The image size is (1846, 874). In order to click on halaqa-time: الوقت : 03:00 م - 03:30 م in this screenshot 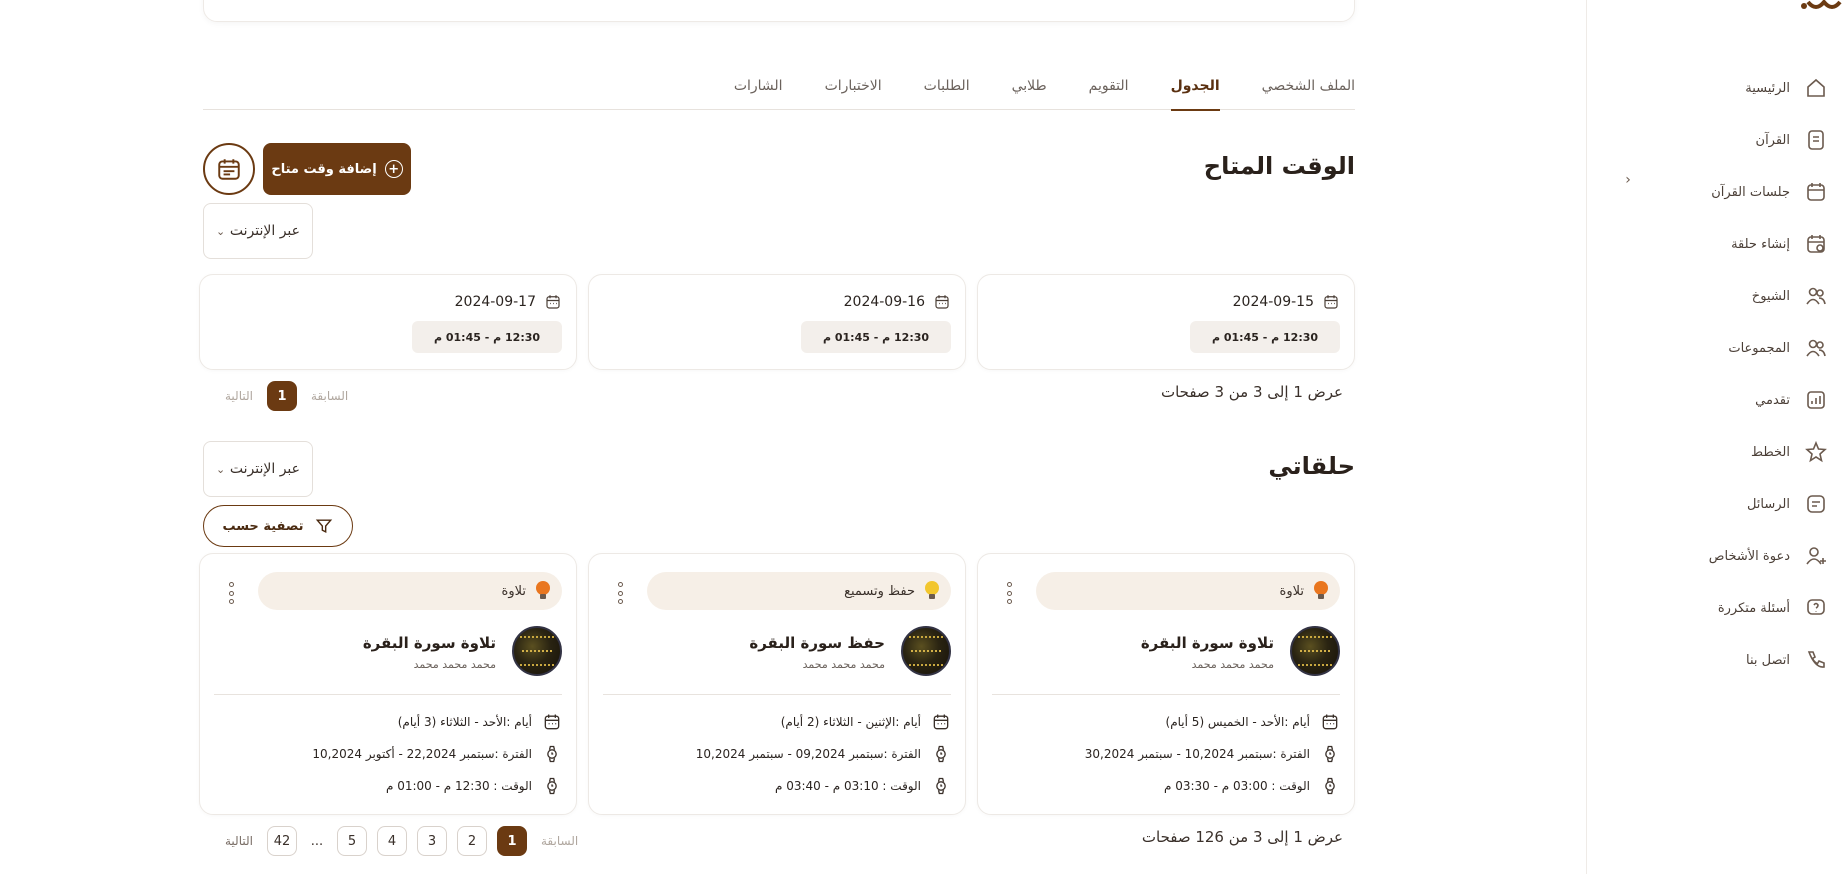, I will do `click(1252, 786)`.